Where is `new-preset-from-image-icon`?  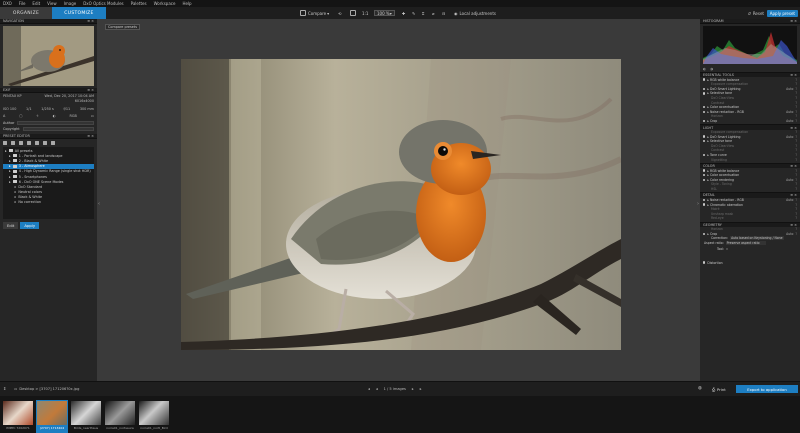
new-preset-from-image-icon is located at coordinates (13, 143).